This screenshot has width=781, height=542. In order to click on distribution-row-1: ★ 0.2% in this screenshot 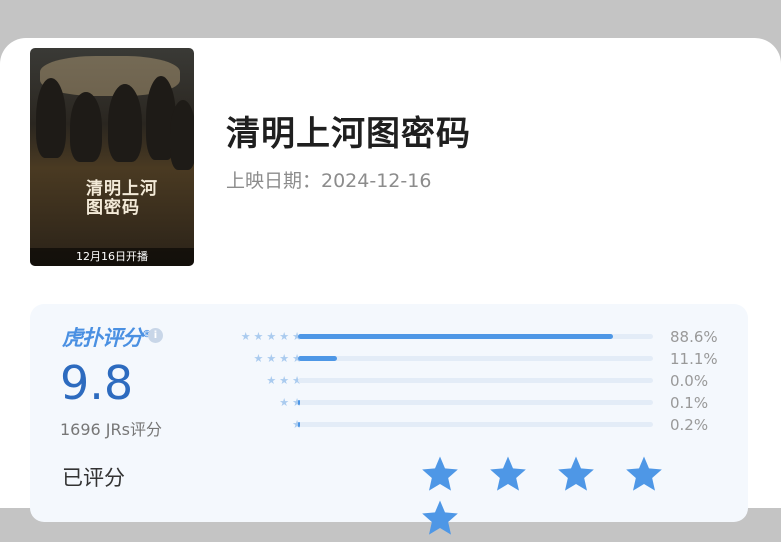, I will do `click(450, 425)`.